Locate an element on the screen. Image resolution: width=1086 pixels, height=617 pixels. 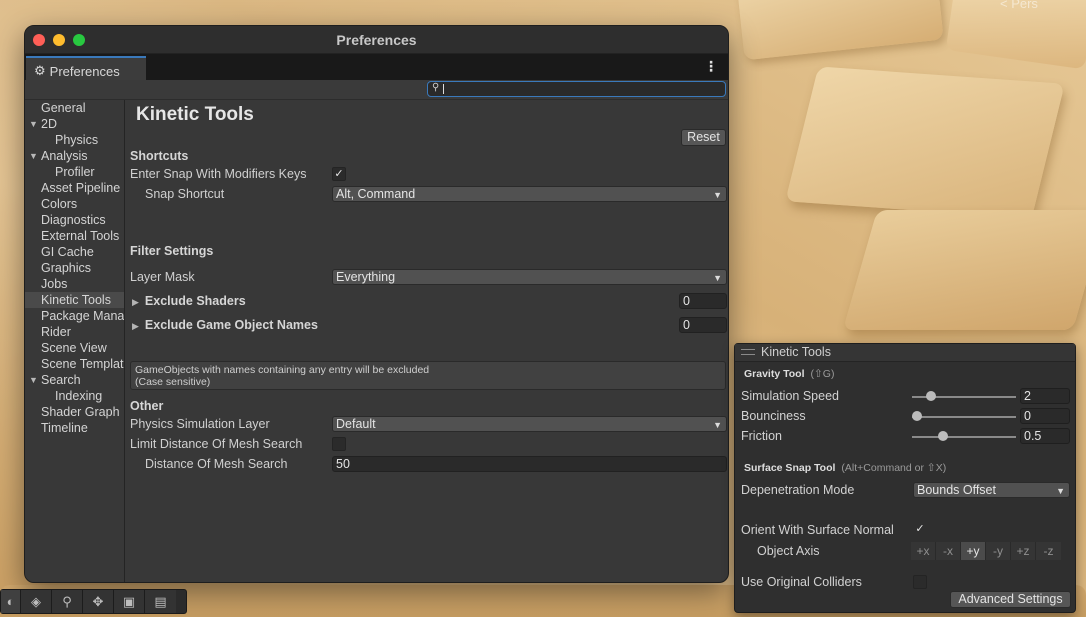
sidebar-item: Scene View is located at coordinates (74, 348).